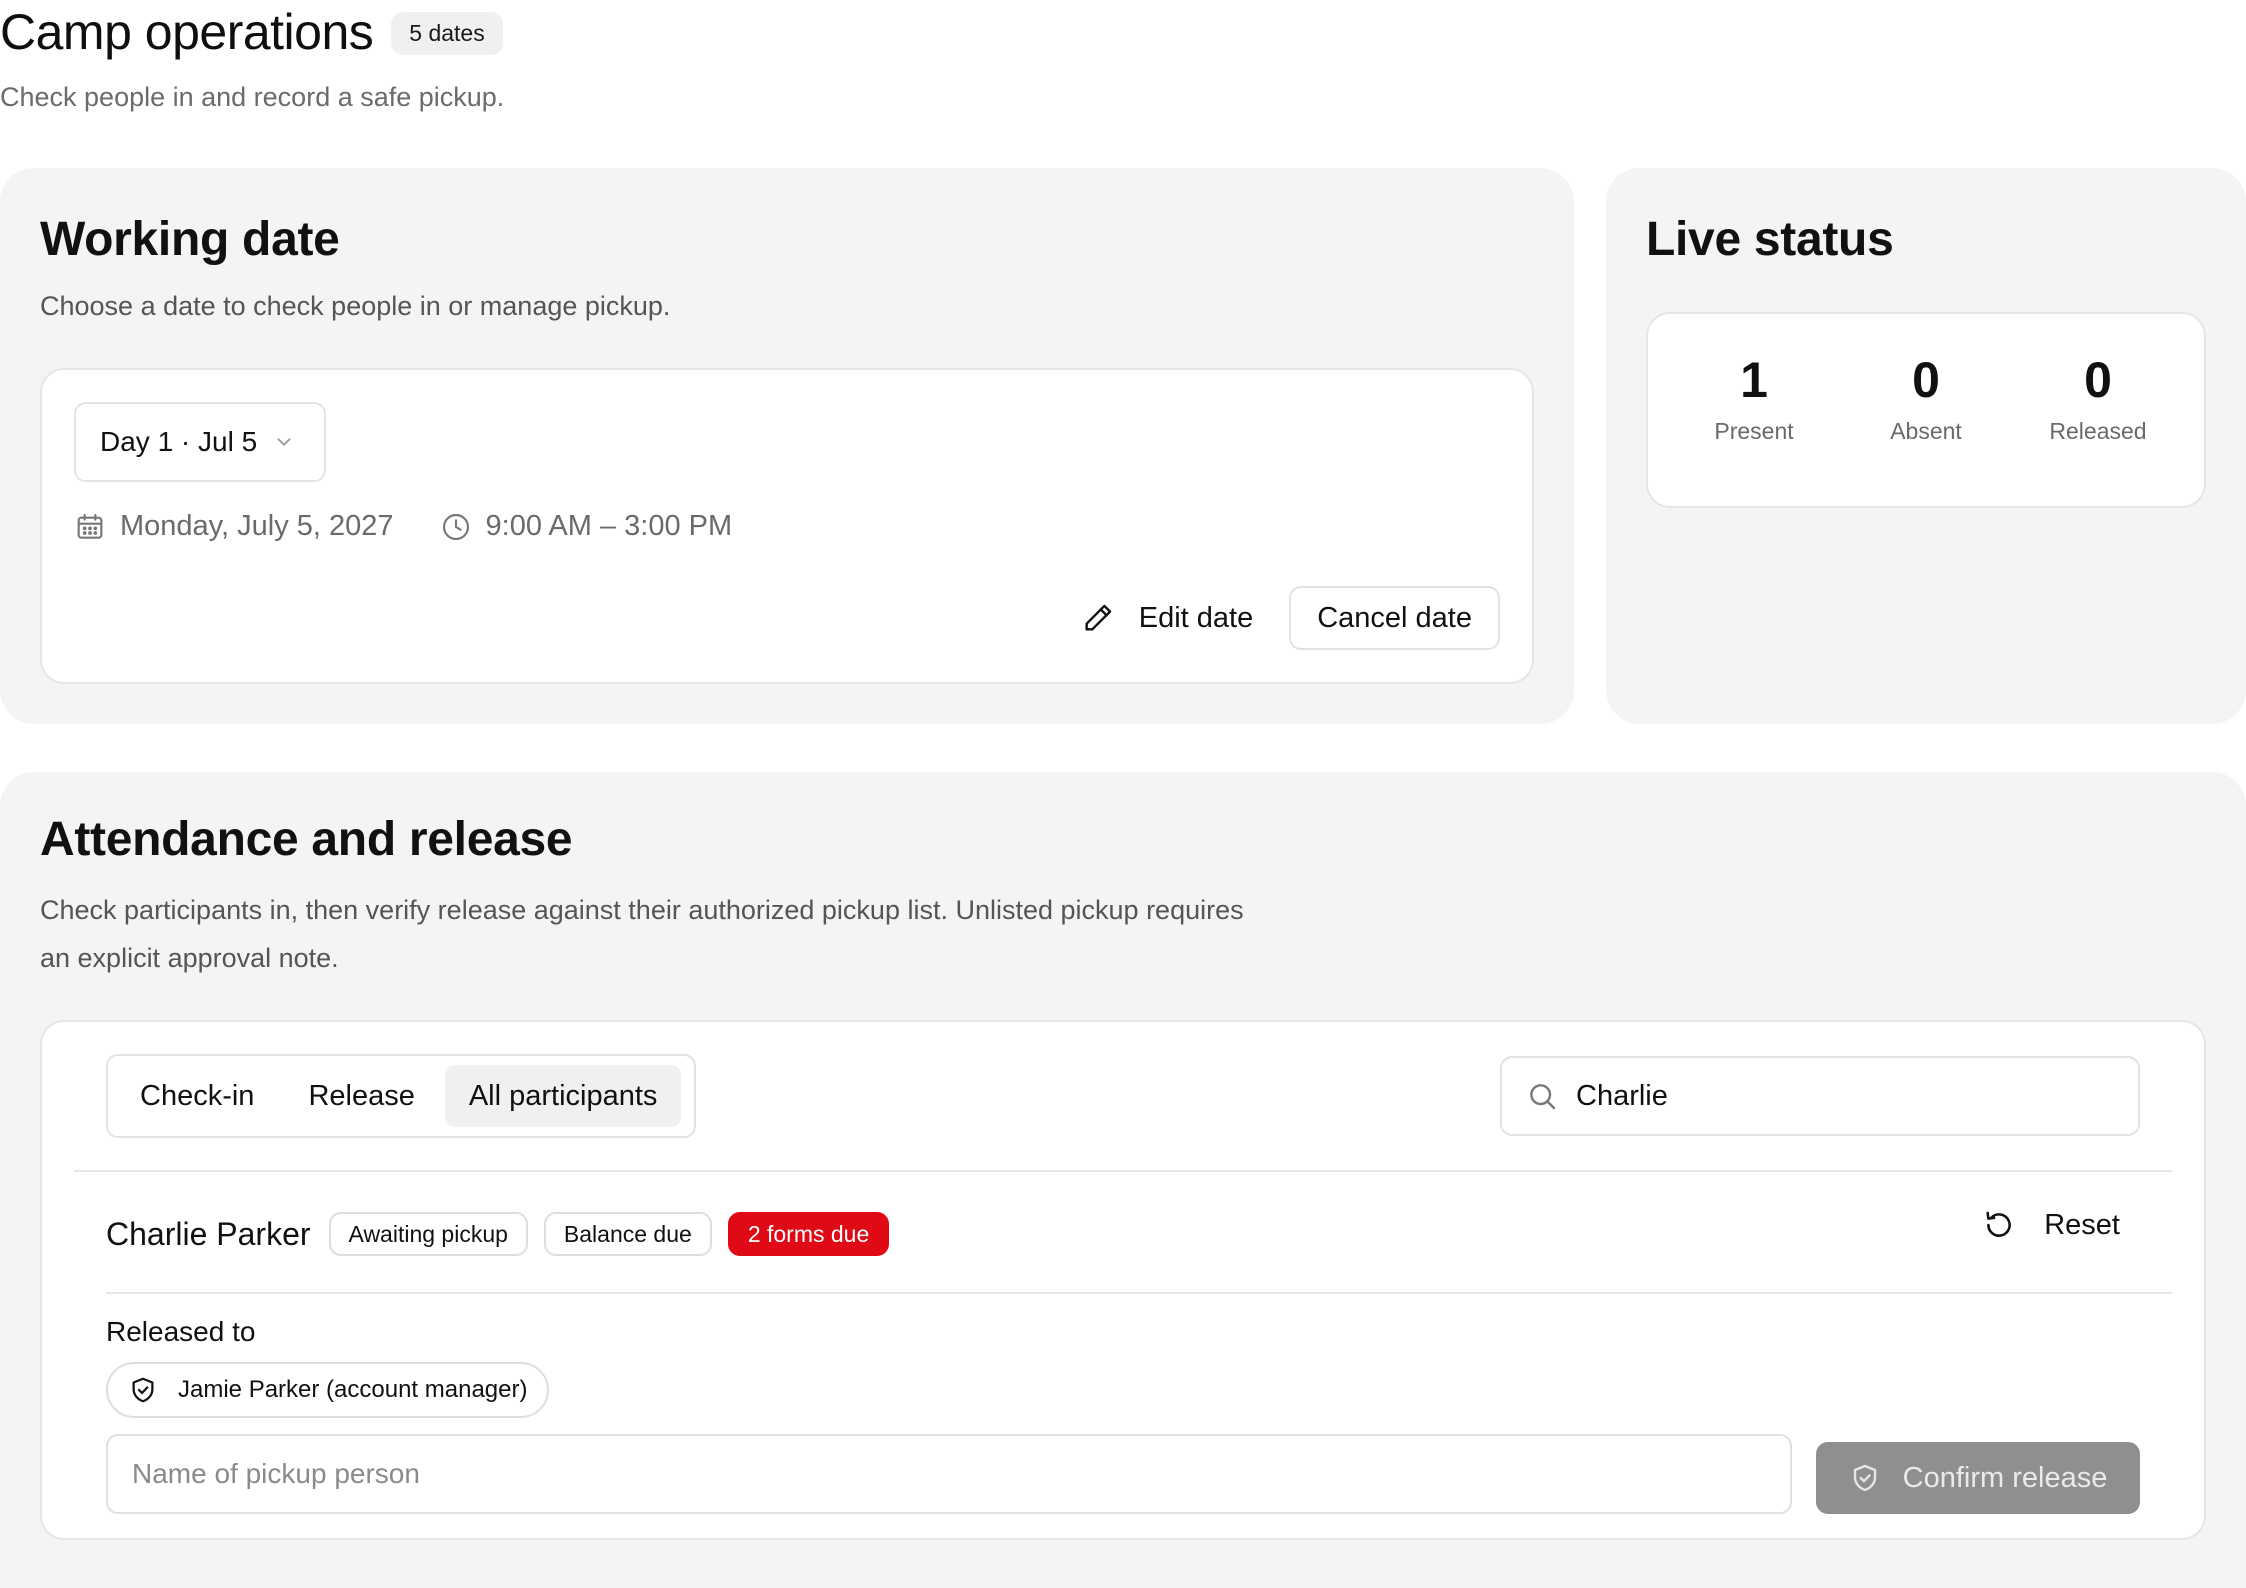 The image size is (2246, 1588). I want to click on edit-date-label: Edit date, so click(1196, 617).